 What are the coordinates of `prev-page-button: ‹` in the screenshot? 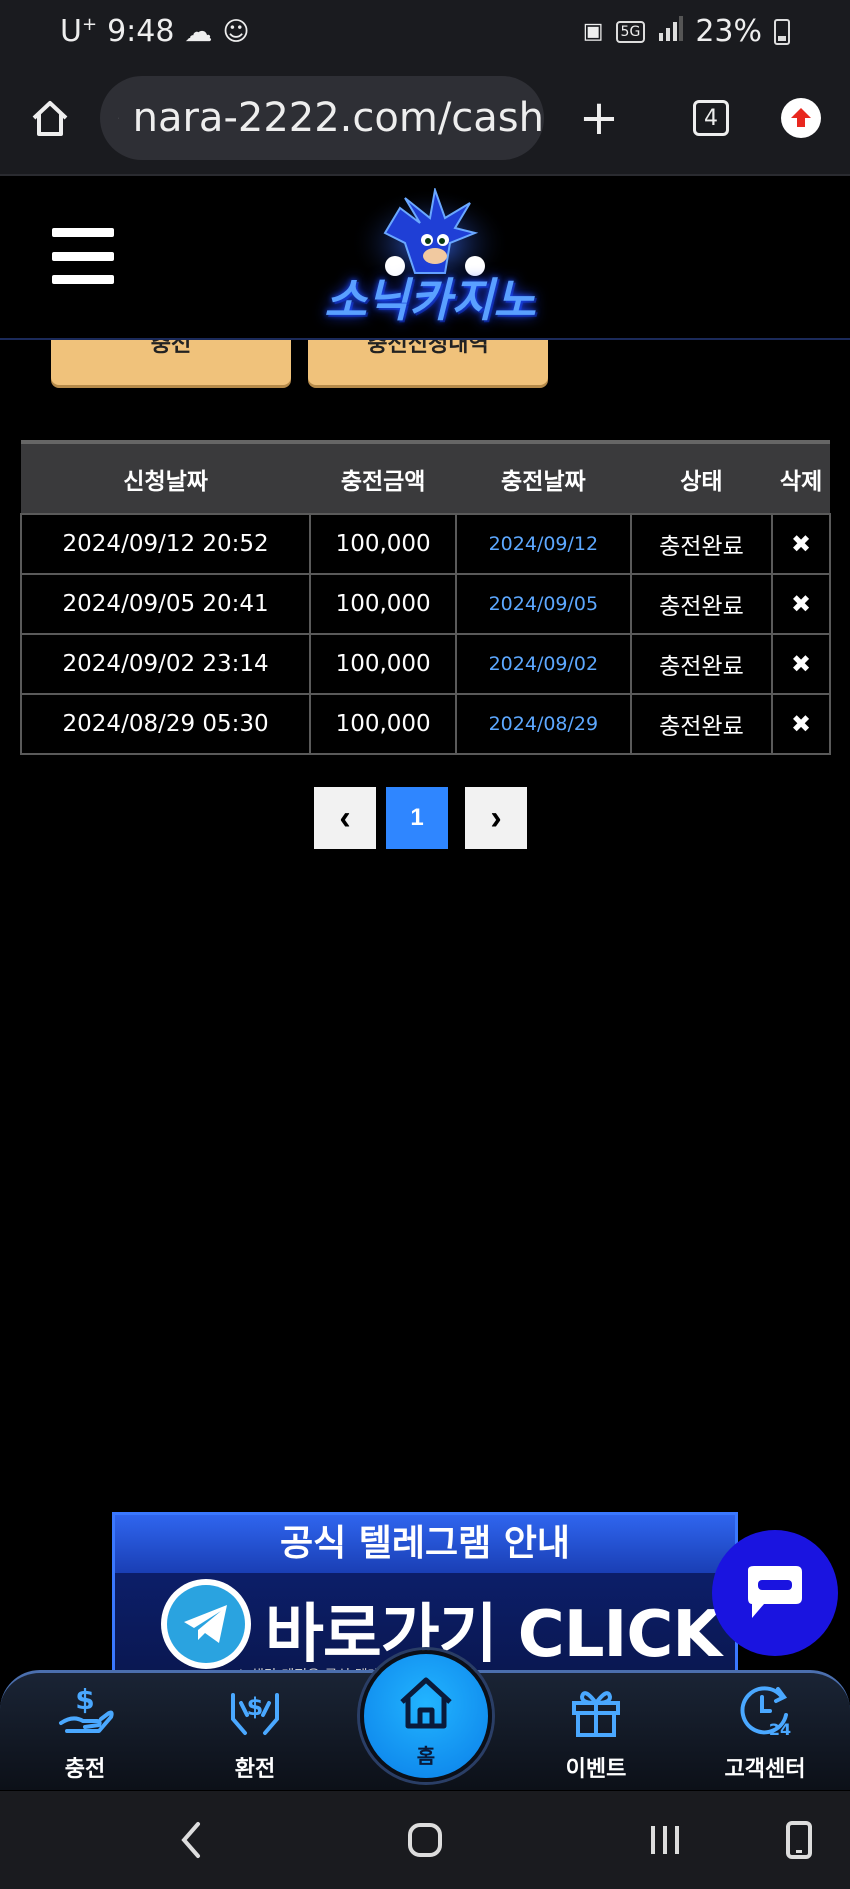 It's located at (345, 818).